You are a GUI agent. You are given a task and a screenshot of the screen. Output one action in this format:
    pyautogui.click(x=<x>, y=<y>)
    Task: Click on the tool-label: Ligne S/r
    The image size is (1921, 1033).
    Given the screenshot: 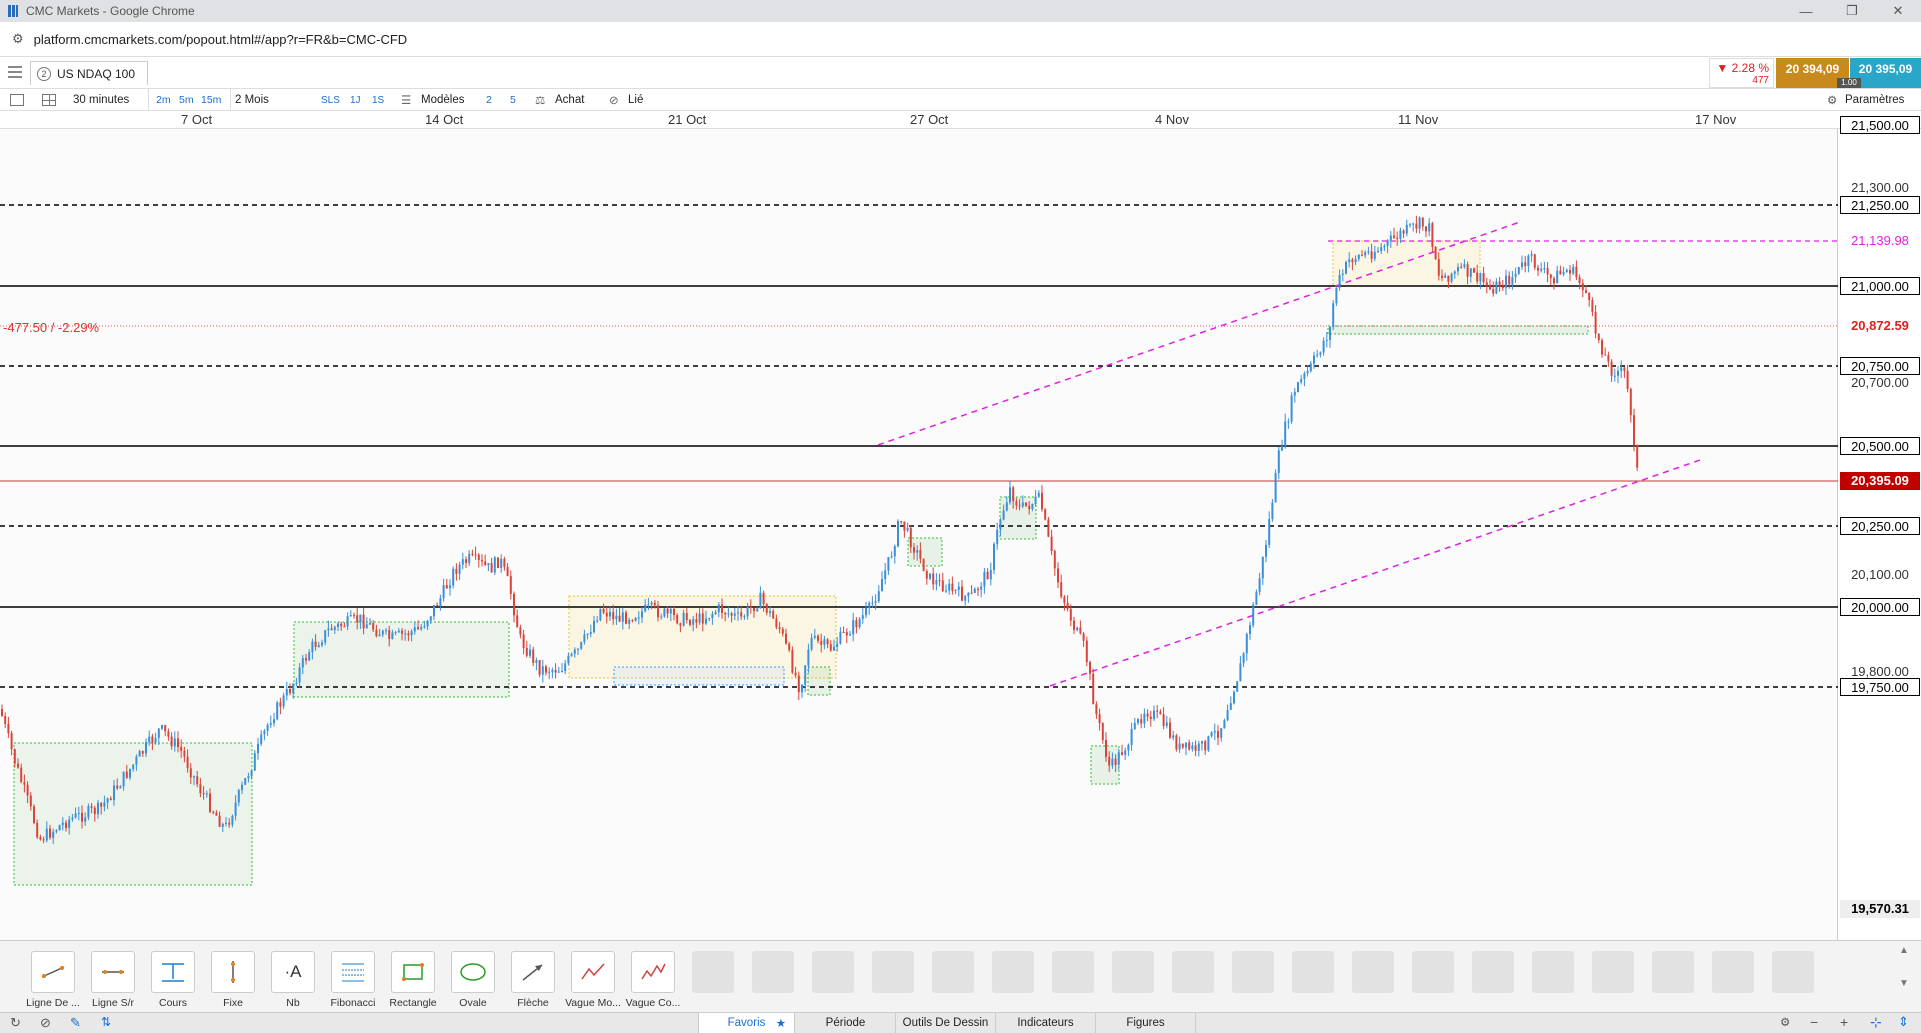 What is the action you would take?
    pyautogui.click(x=113, y=1003)
    